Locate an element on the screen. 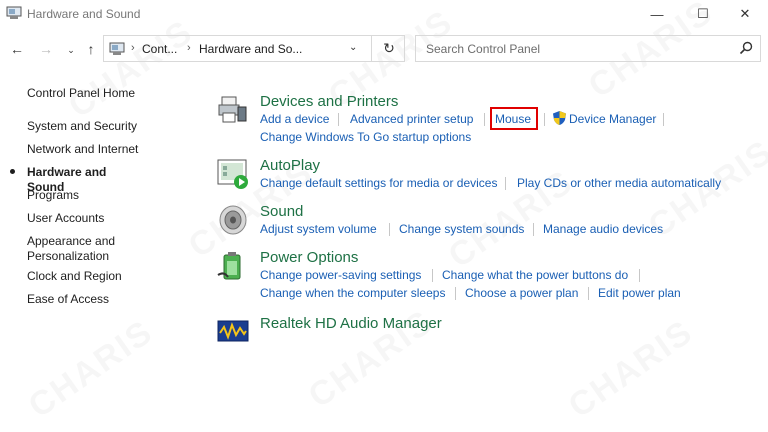 The width and height of the screenshot is (768, 432). uac-shield-icon is located at coordinates (559, 118).